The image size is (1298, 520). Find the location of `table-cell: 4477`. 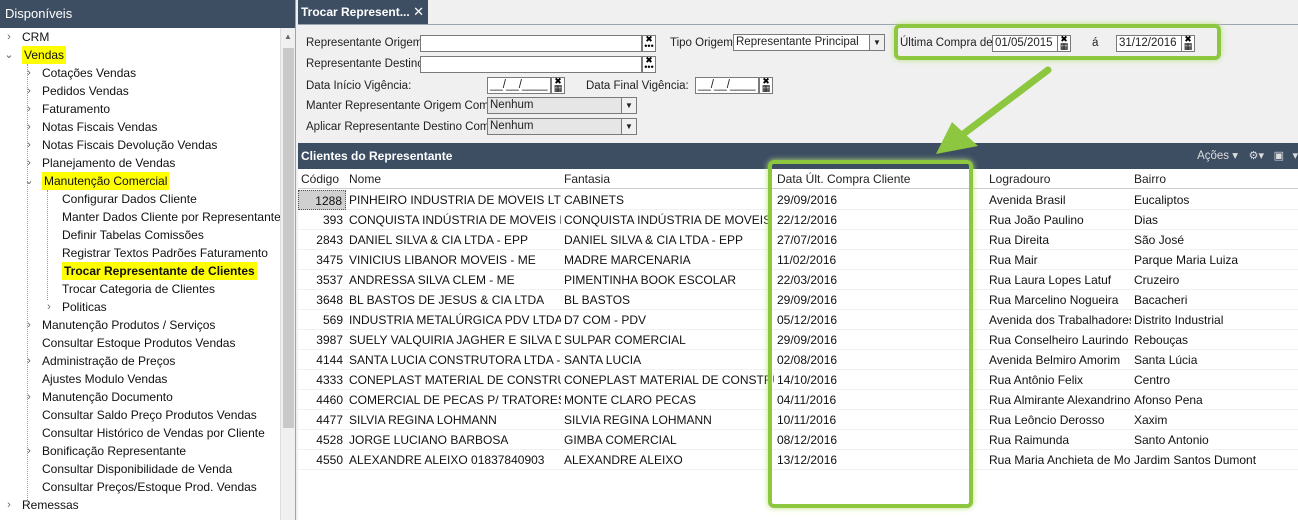

table-cell: 4477 is located at coordinates (322, 420).